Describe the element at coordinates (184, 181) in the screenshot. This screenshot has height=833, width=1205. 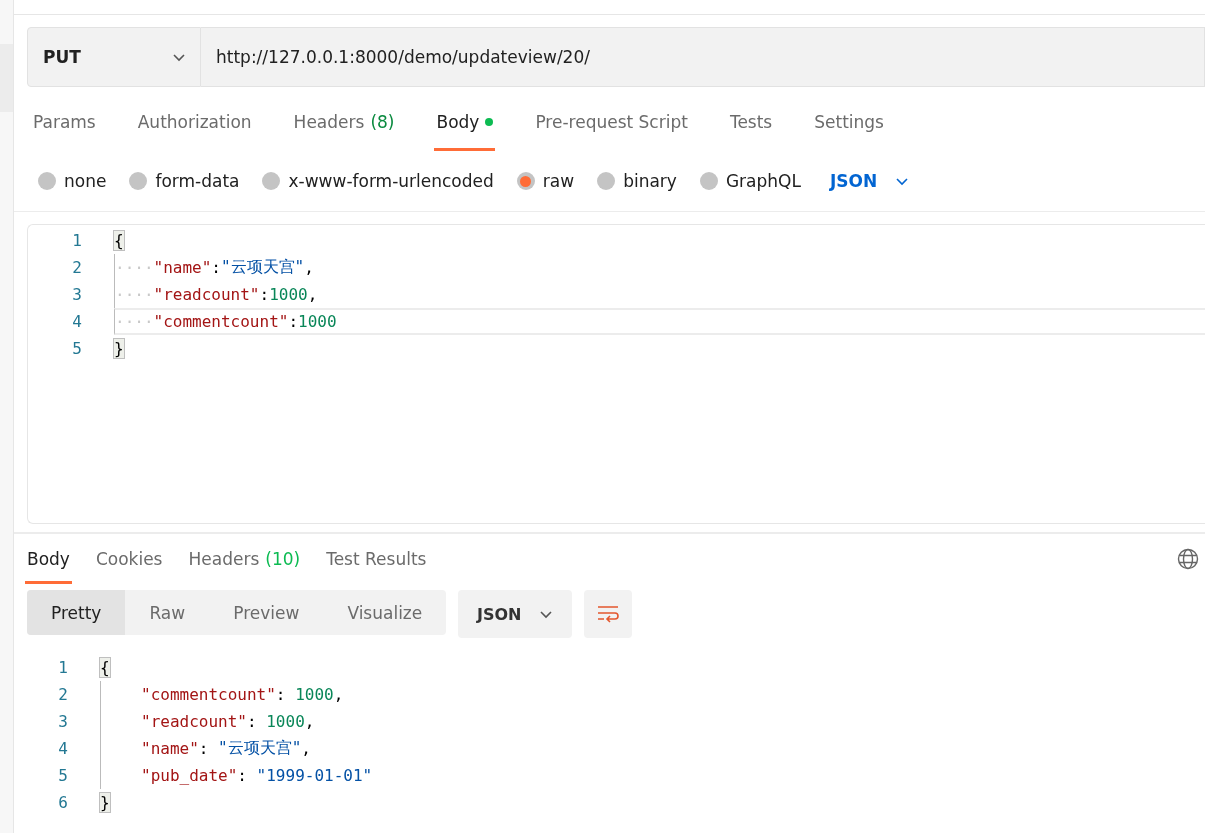
I see `body-type-radio: form-data` at that location.